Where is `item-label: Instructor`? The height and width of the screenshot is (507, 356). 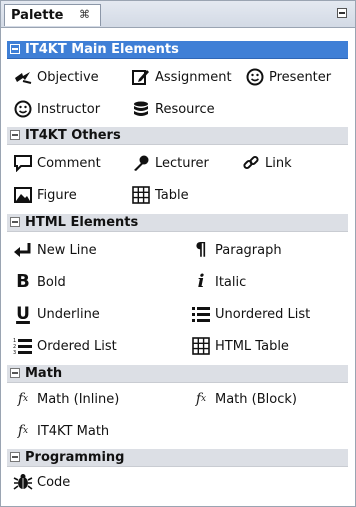
item-label: Instructor is located at coordinates (69, 109).